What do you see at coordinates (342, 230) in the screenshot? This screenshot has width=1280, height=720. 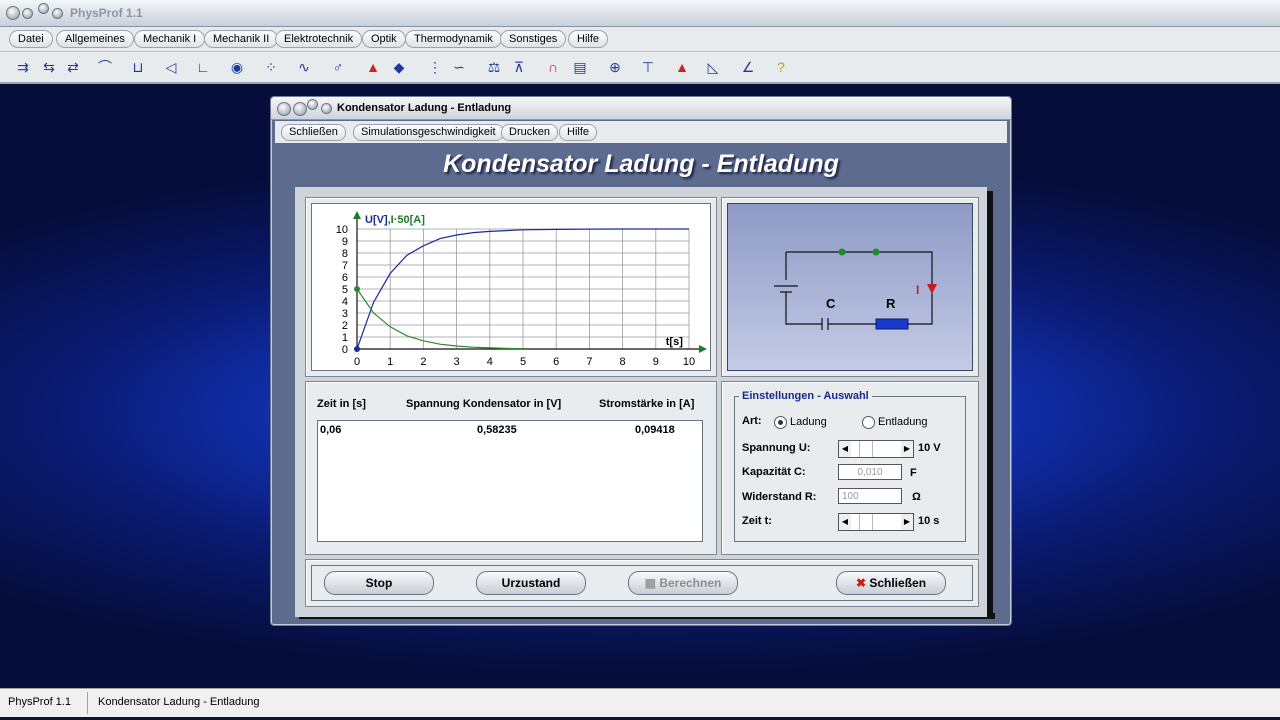 I see `y-tick-label: 10` at bounding box center [342, 230].